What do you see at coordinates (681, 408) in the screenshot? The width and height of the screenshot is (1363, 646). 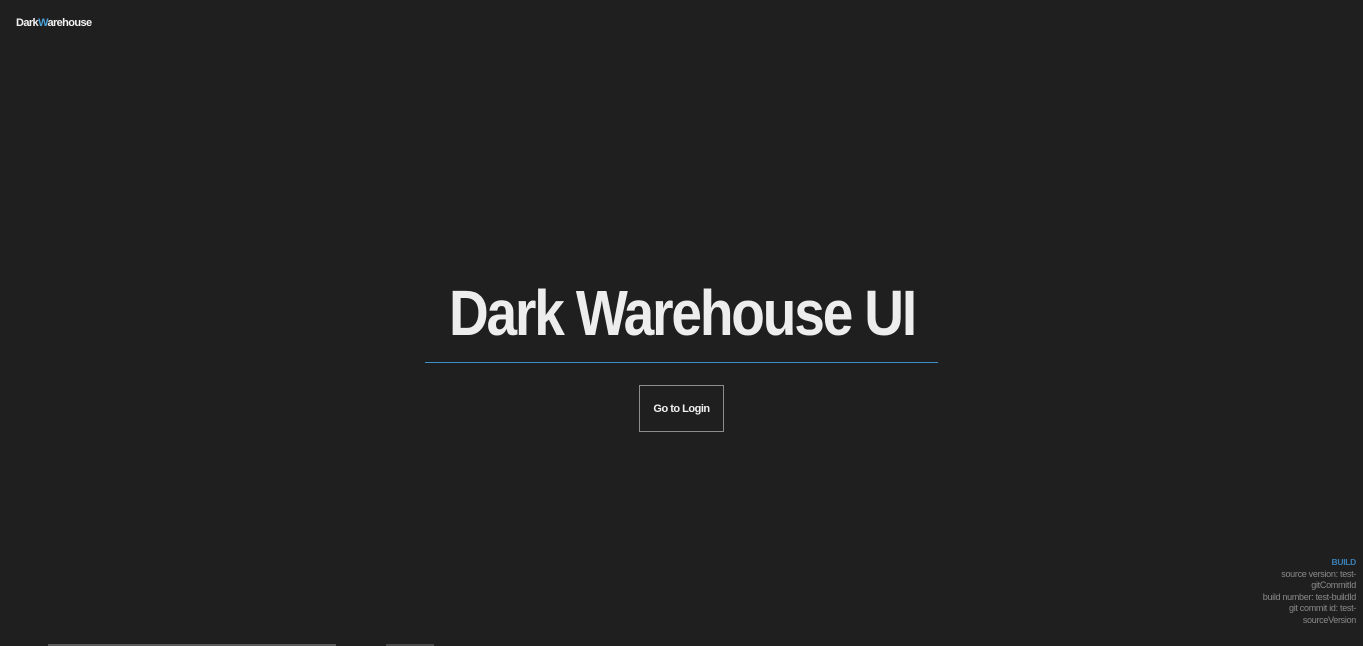 I see `go-to-login-button: Go to Login` at bounding box center [681, 408].